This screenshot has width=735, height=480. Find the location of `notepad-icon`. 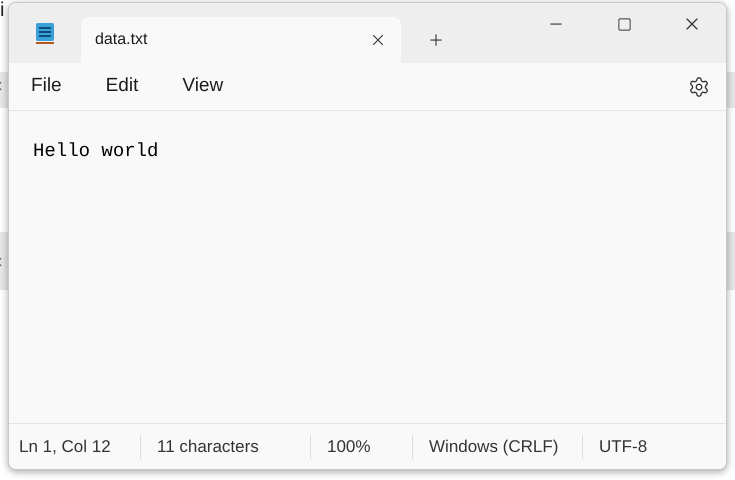

notepad-icon is located at coordinates (45, 33).